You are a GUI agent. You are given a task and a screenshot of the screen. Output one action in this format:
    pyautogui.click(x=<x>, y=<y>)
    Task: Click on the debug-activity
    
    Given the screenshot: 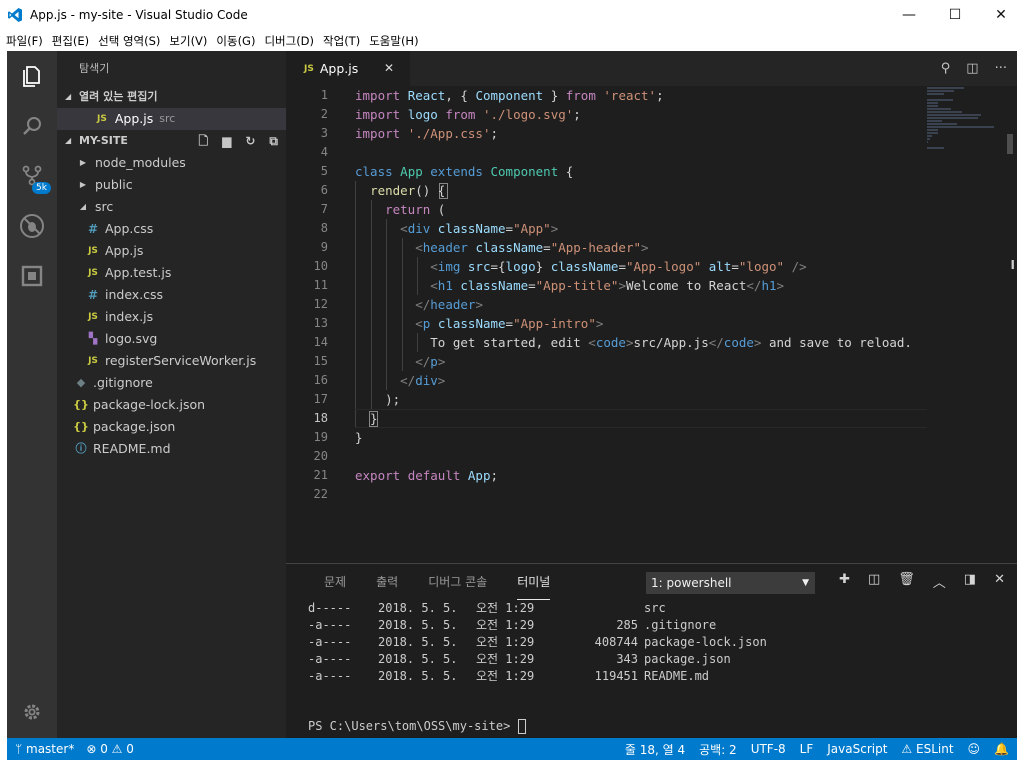 What is the action you would take?
    pyautogui.click(x=32, y=226)
    